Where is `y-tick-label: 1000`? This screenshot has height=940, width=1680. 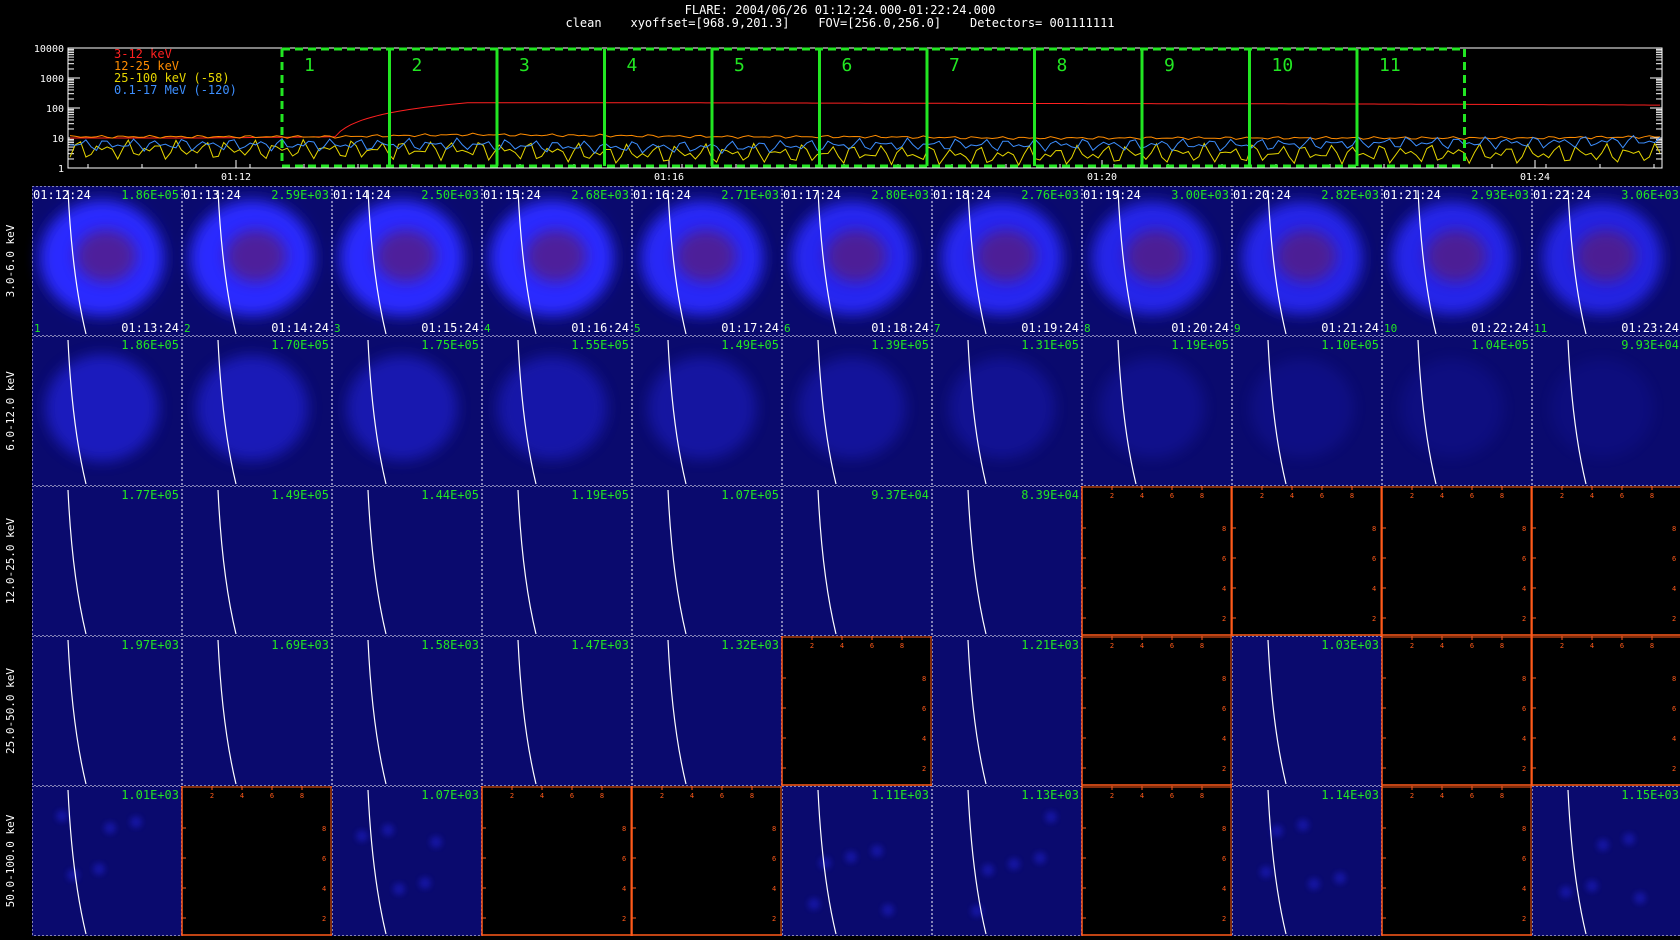 y-tick-label: 1000 is located at coordinates (52, 79).